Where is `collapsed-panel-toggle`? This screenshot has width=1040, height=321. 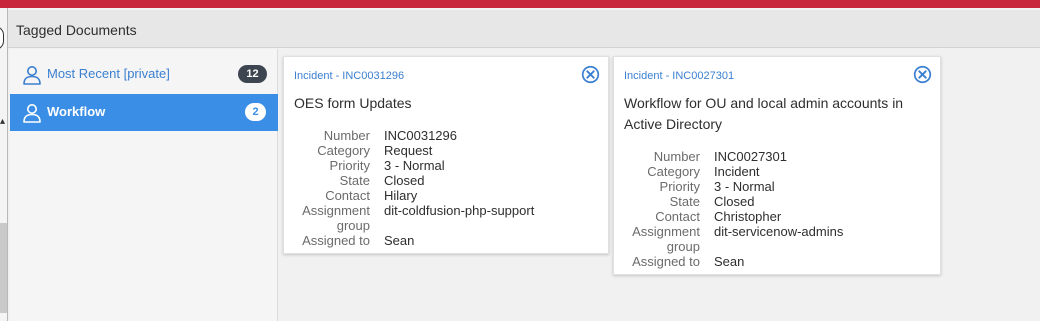
collapsed-panel-toggle is located at coordinates (2, 38).